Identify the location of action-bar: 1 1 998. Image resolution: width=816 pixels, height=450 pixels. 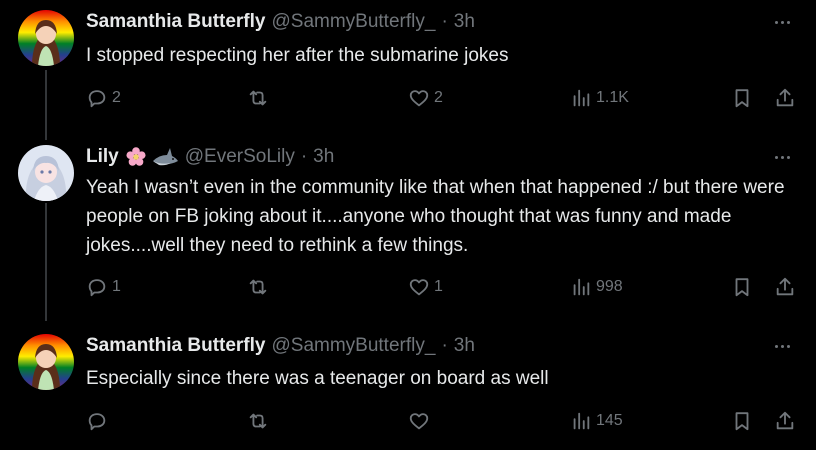
(408, 288).